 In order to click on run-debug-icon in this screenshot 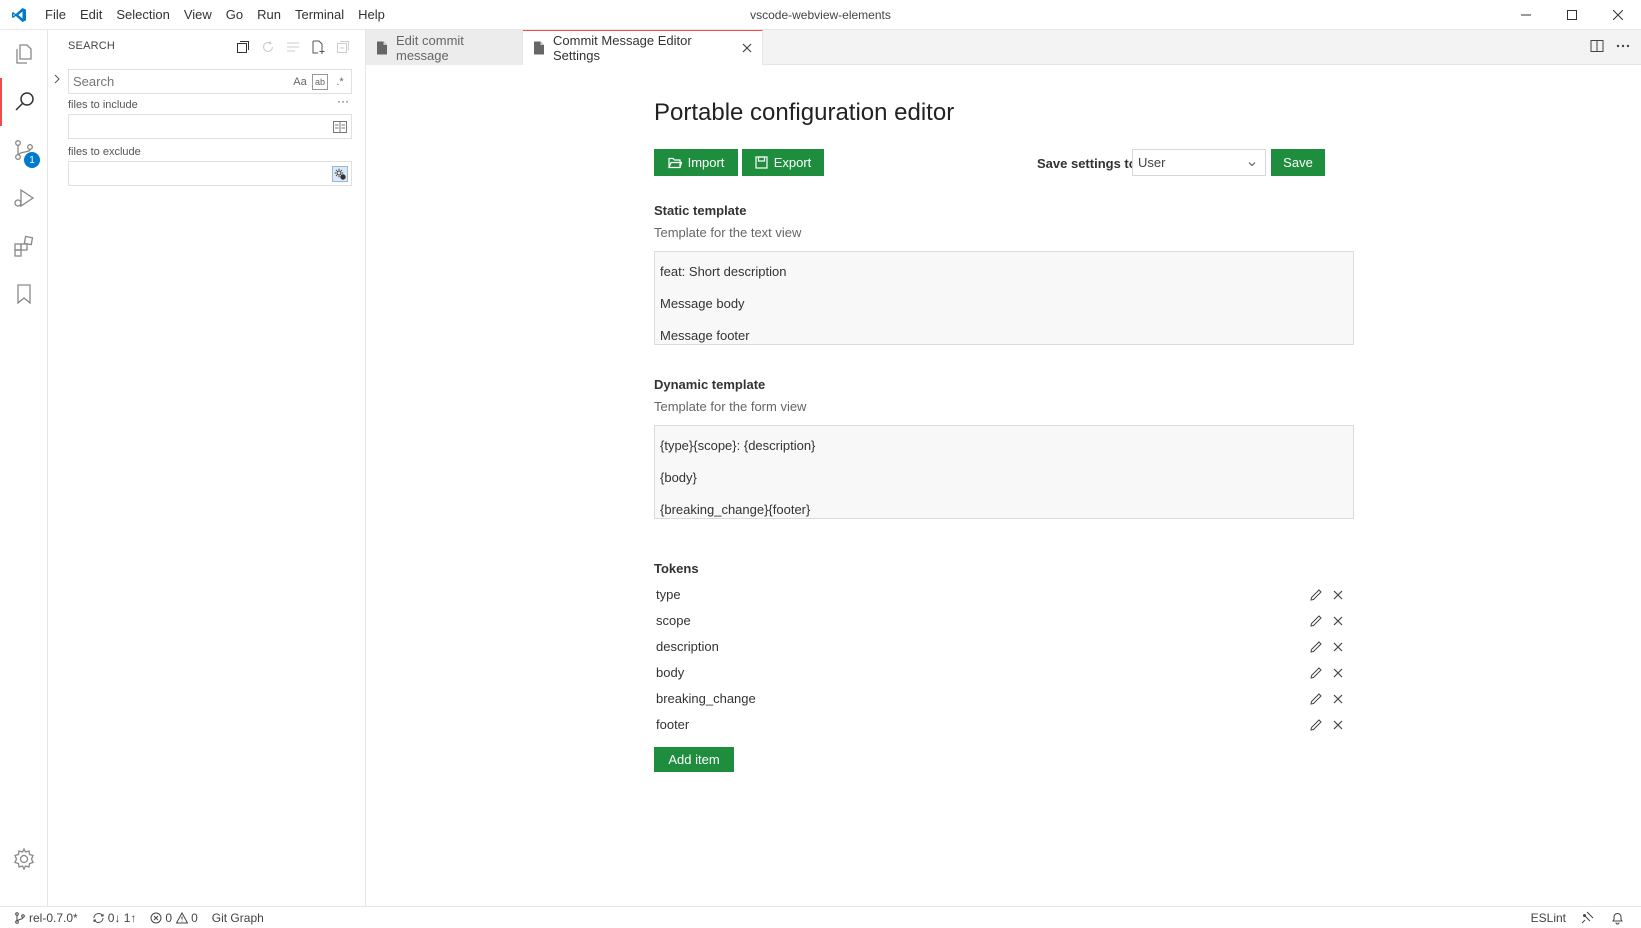, I will do `click(24, 198)`.